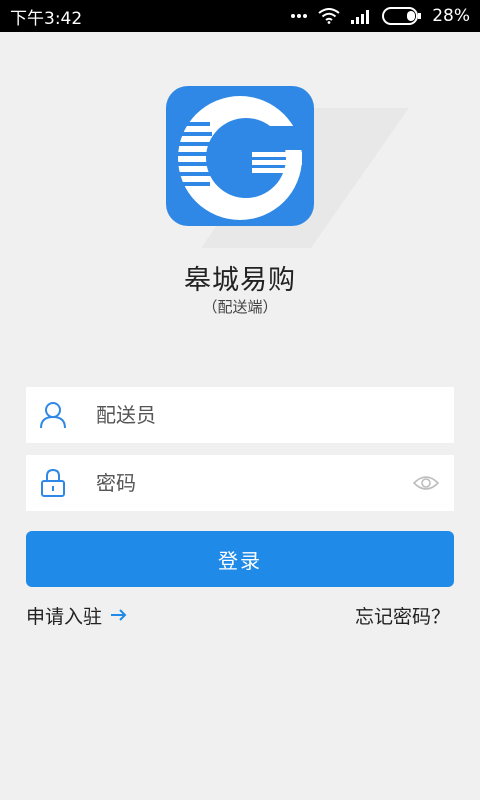 This screenshot has width=480, height=800. I want to click on login-button: 登录, so click(240, 559).